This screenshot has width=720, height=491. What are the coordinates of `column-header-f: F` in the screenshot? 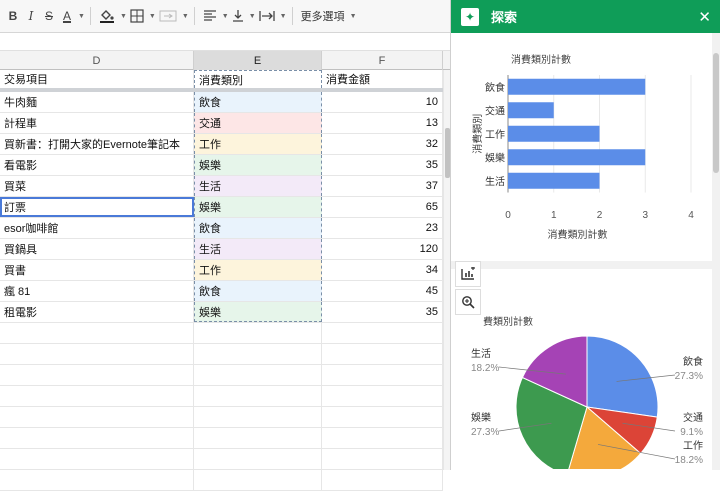 It's located at (382, 60).